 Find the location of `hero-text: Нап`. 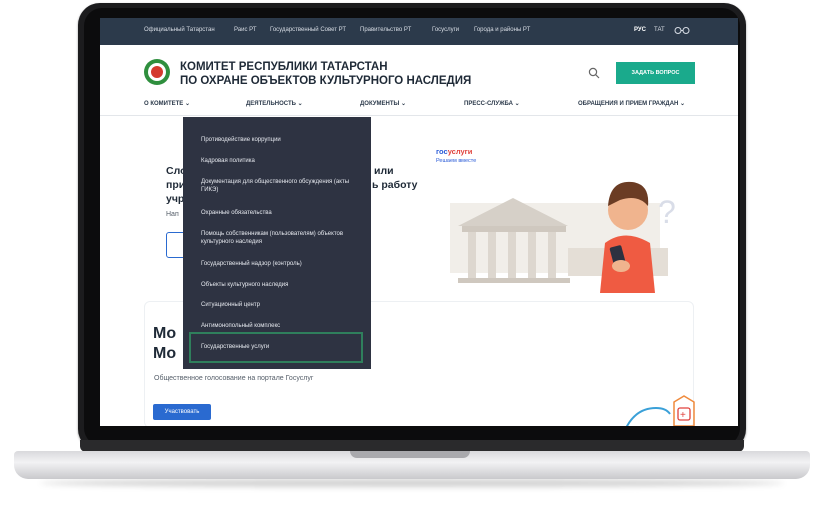

hero-text: Нап is located at coordinates (172, 214).